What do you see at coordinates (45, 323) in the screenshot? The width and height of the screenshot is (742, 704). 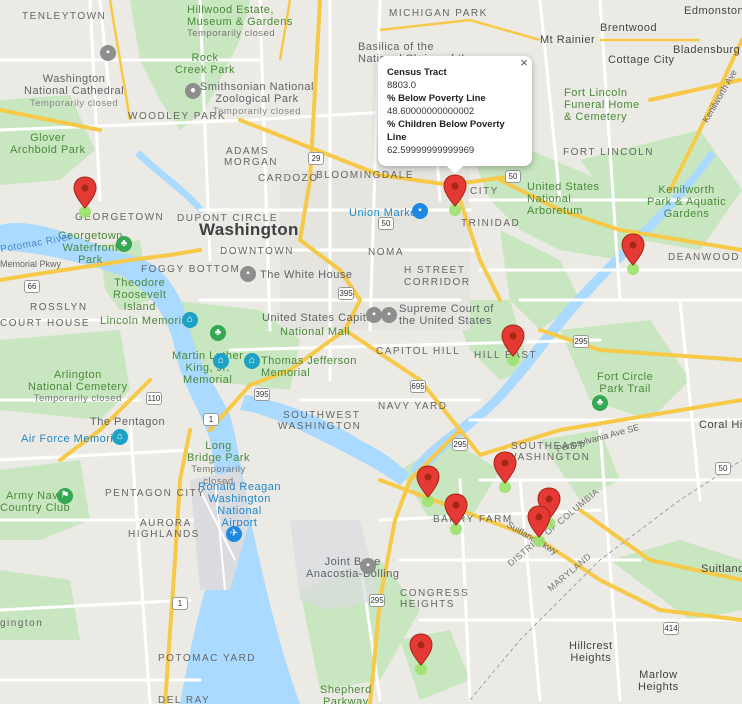 I see `neighborhood-label: COURT HOUSE` at bounding box center [45, 323].